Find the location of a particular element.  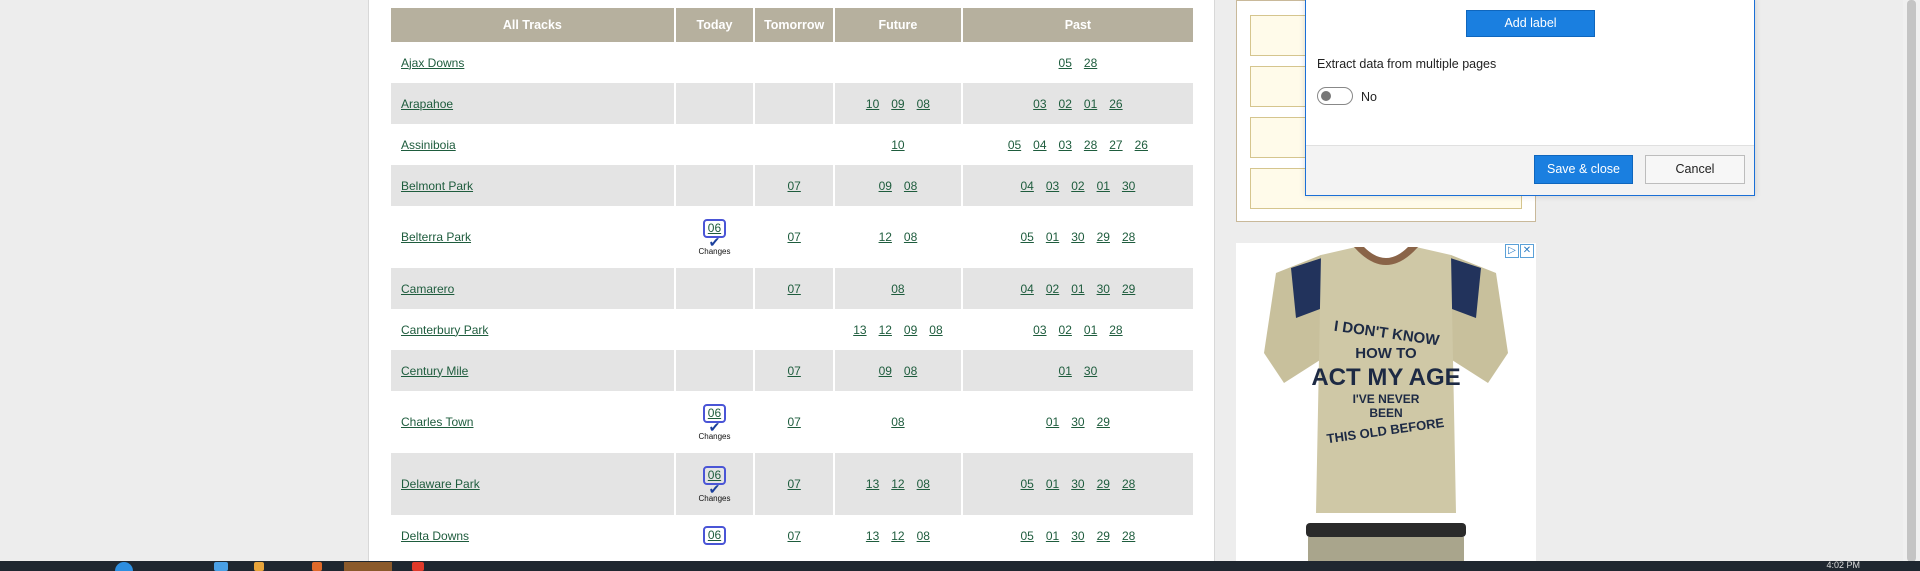

track-link: Ajax Downs is located at coordinates (432, 63).